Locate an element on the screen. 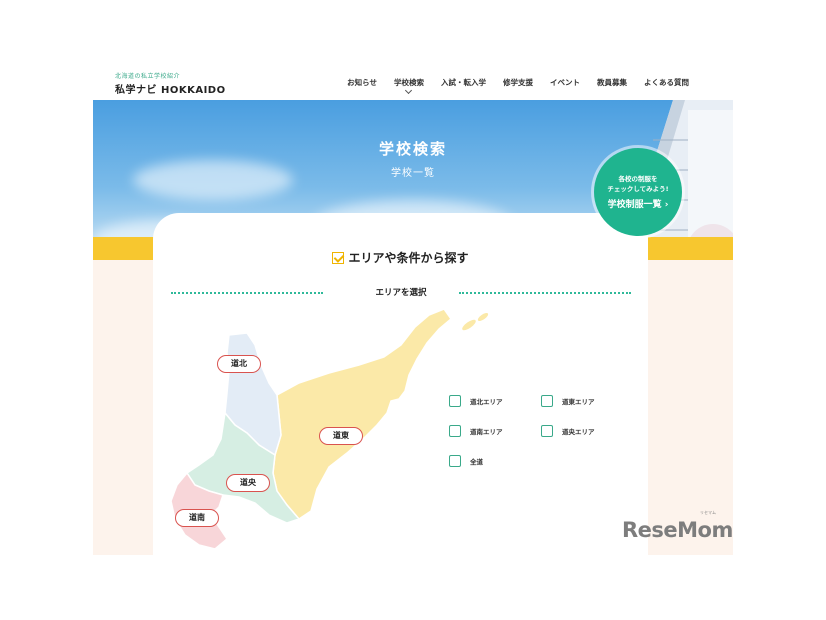  checkbox-label: 全道 is located at coordinates (476, 462).